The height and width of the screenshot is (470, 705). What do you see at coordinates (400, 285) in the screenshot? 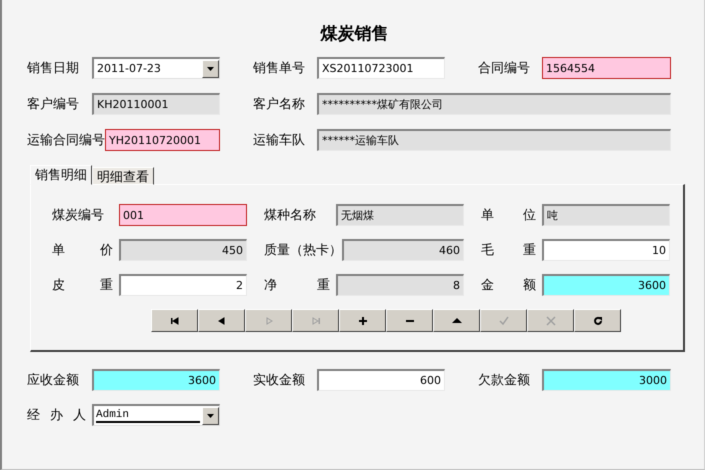
I see `input-field: 8` at bounding box center [400, 285].